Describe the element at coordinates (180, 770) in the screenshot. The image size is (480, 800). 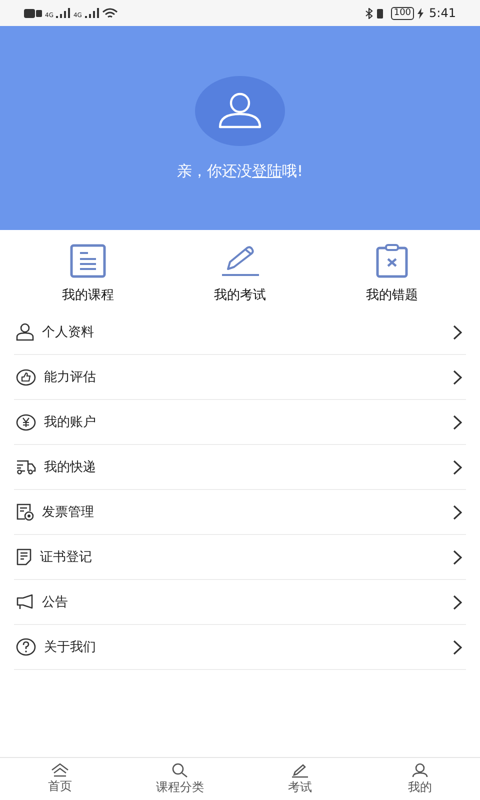
I see `search-icon` at that location.